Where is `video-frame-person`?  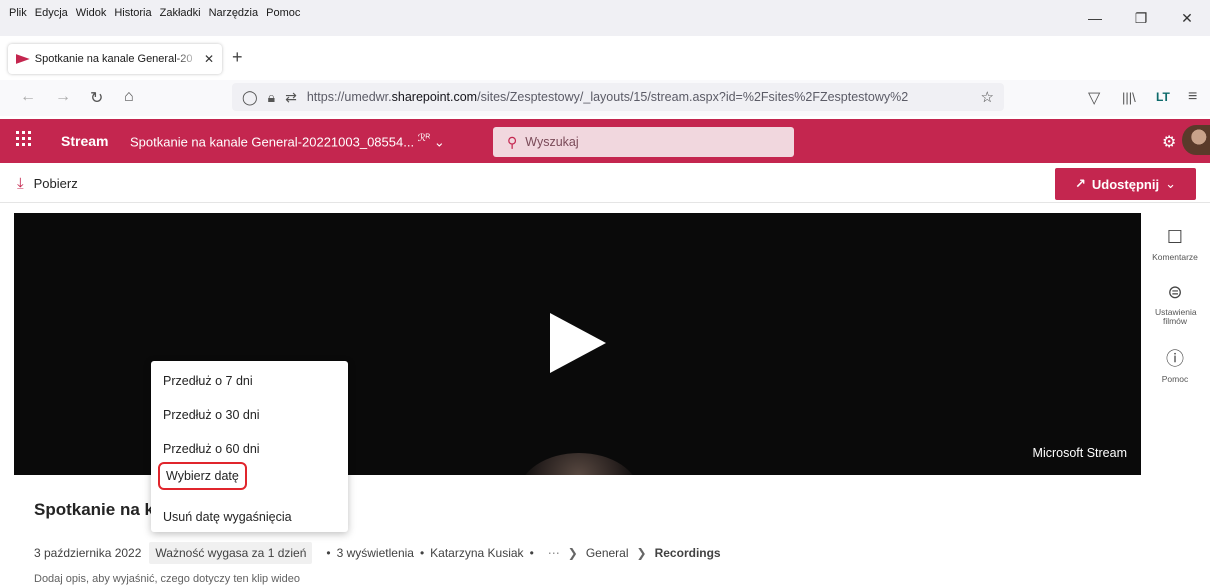
video-frame-person is located at coordinates (579, 464).